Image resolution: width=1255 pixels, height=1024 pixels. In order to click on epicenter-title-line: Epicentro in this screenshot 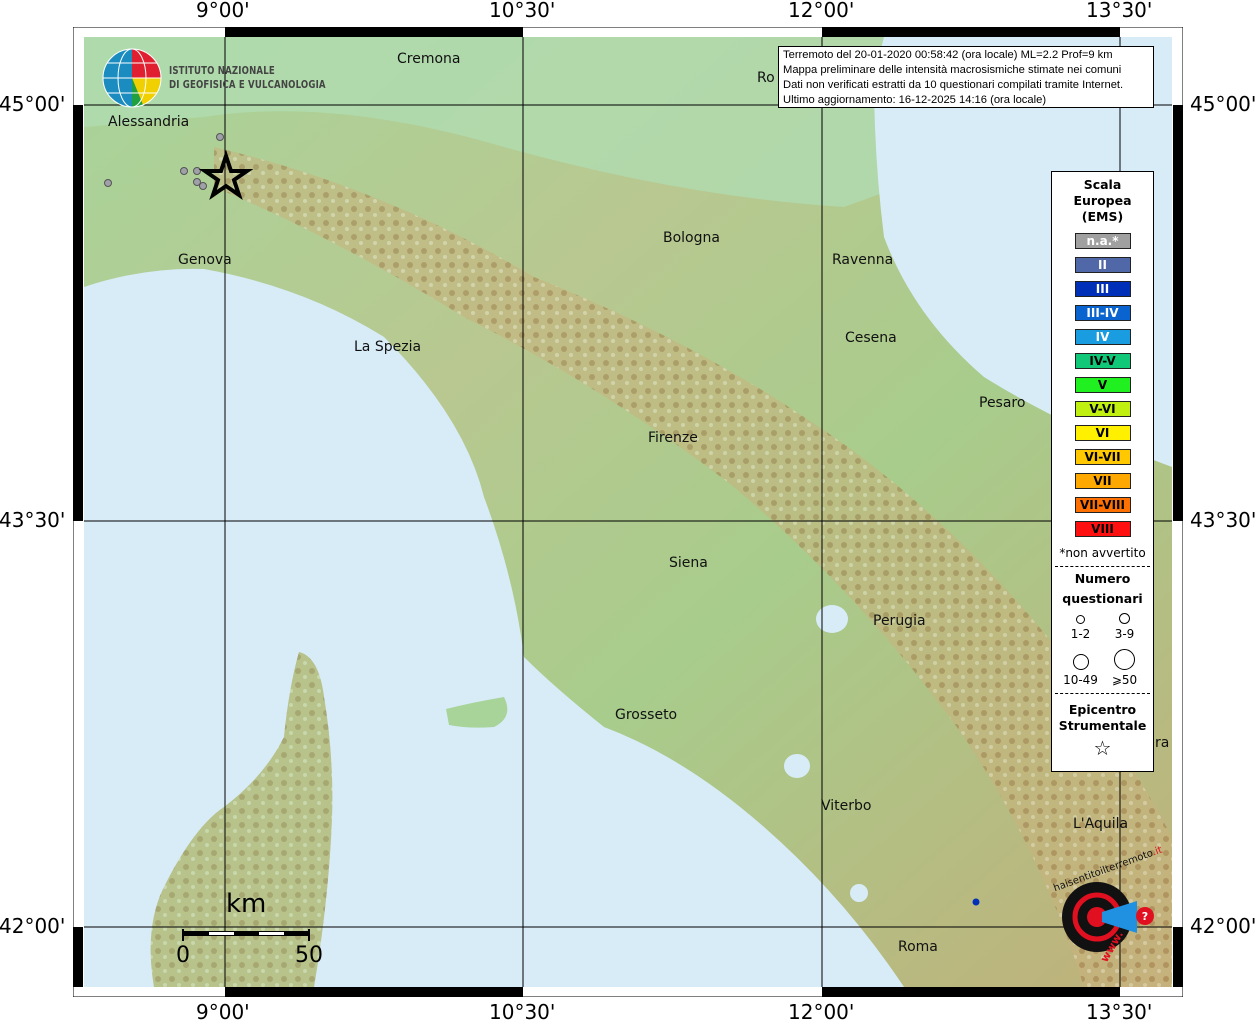, I will do `click(1102, 709)`.